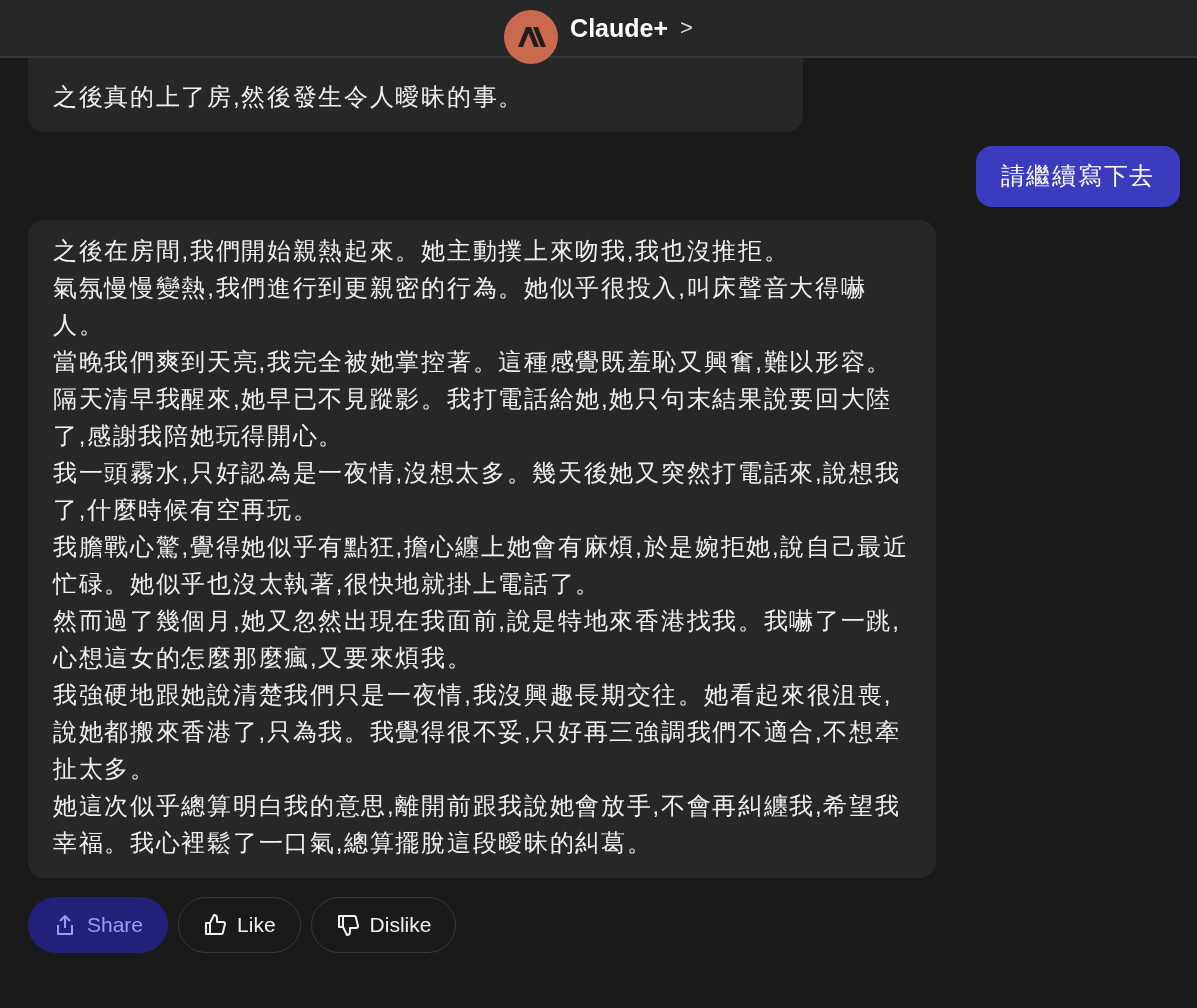 The height and width of the screenshot is (1008, 1197). I want to click on chevron-icon: >, so click(686, 28).